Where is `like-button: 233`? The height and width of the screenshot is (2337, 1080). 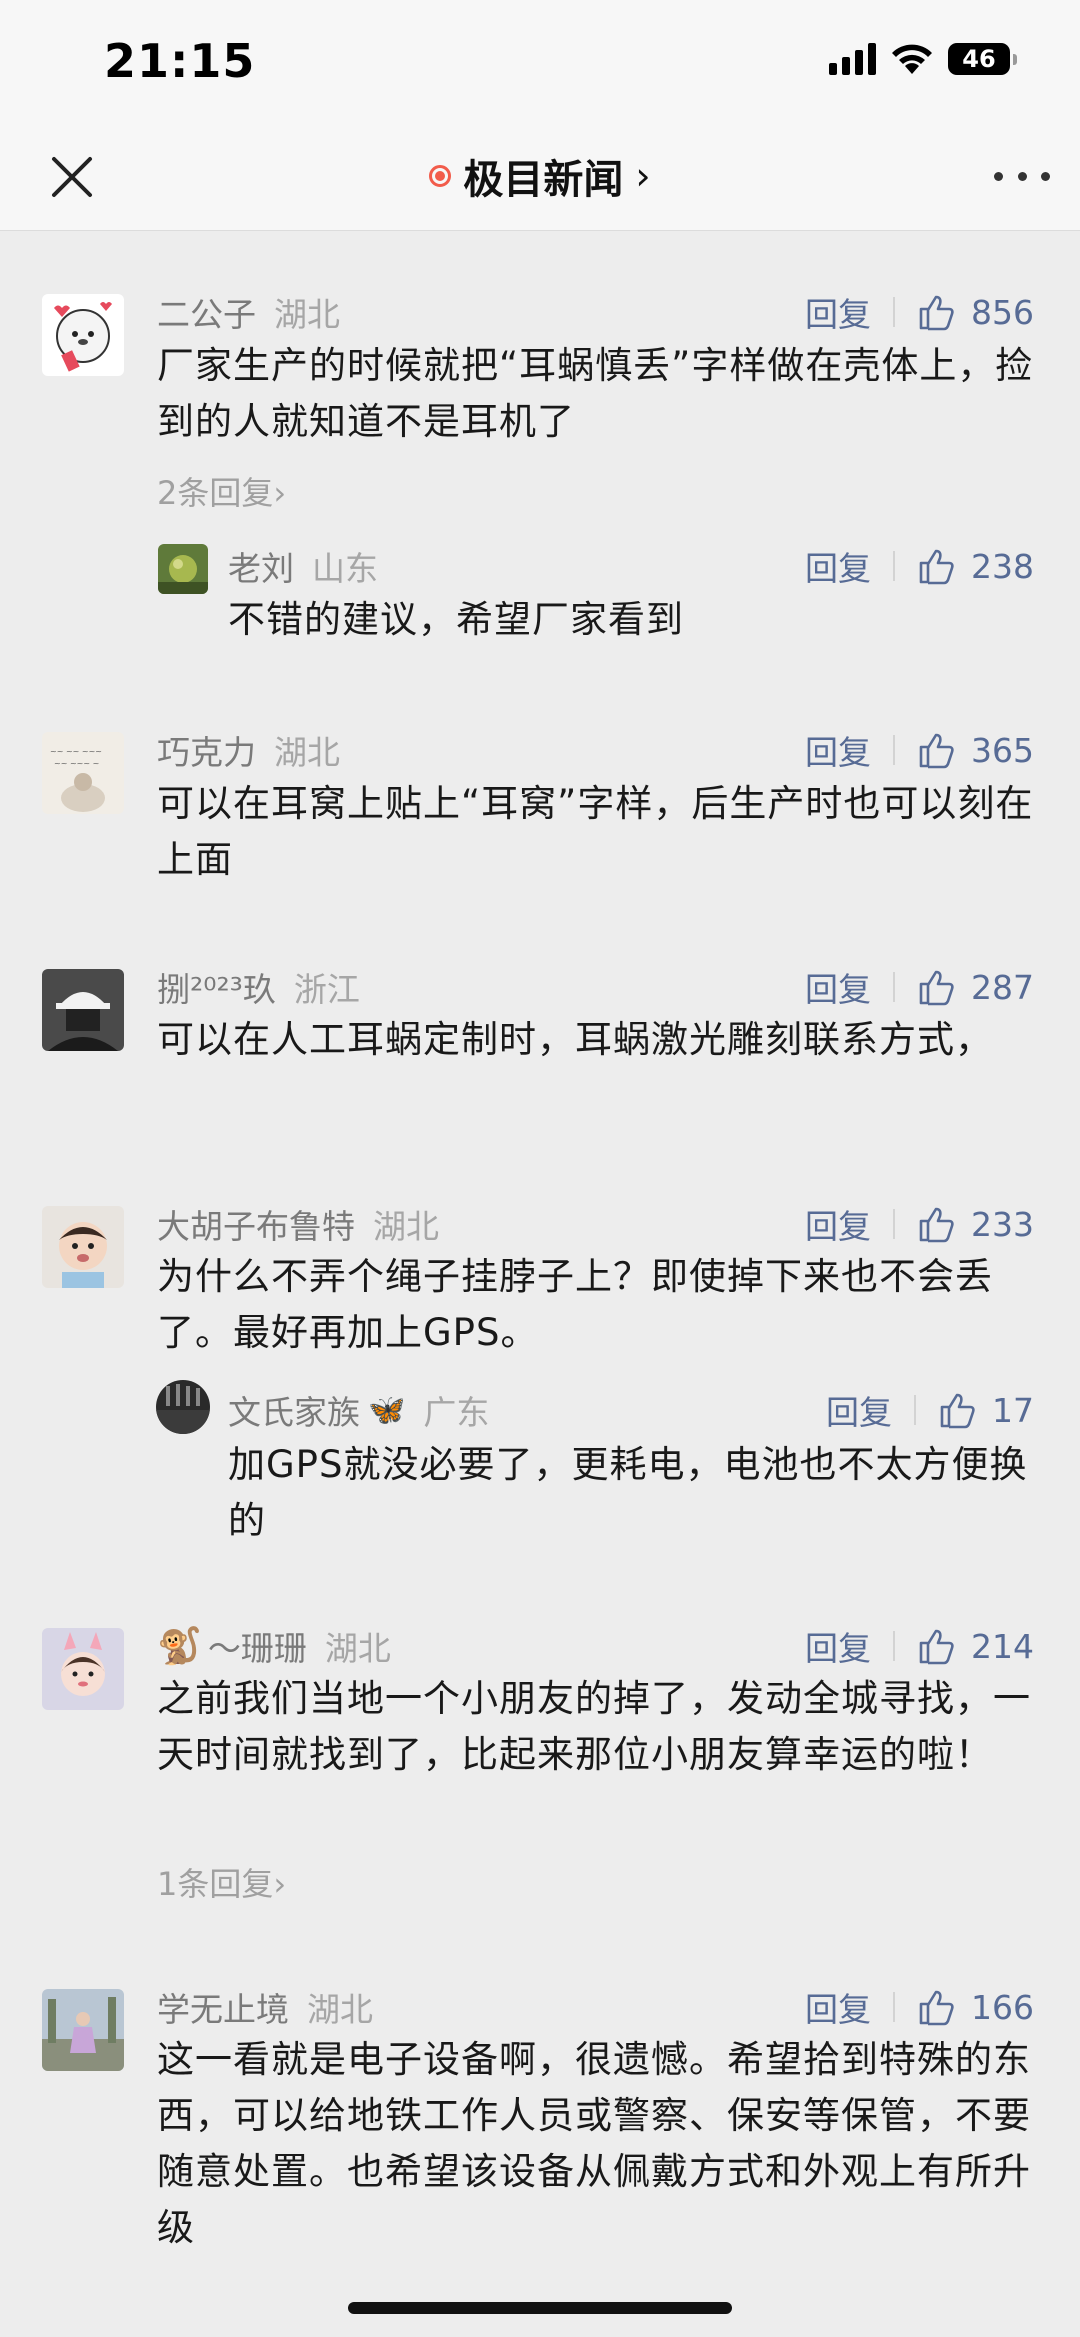 like-button: 233 is located at coordinates (975, 1224).